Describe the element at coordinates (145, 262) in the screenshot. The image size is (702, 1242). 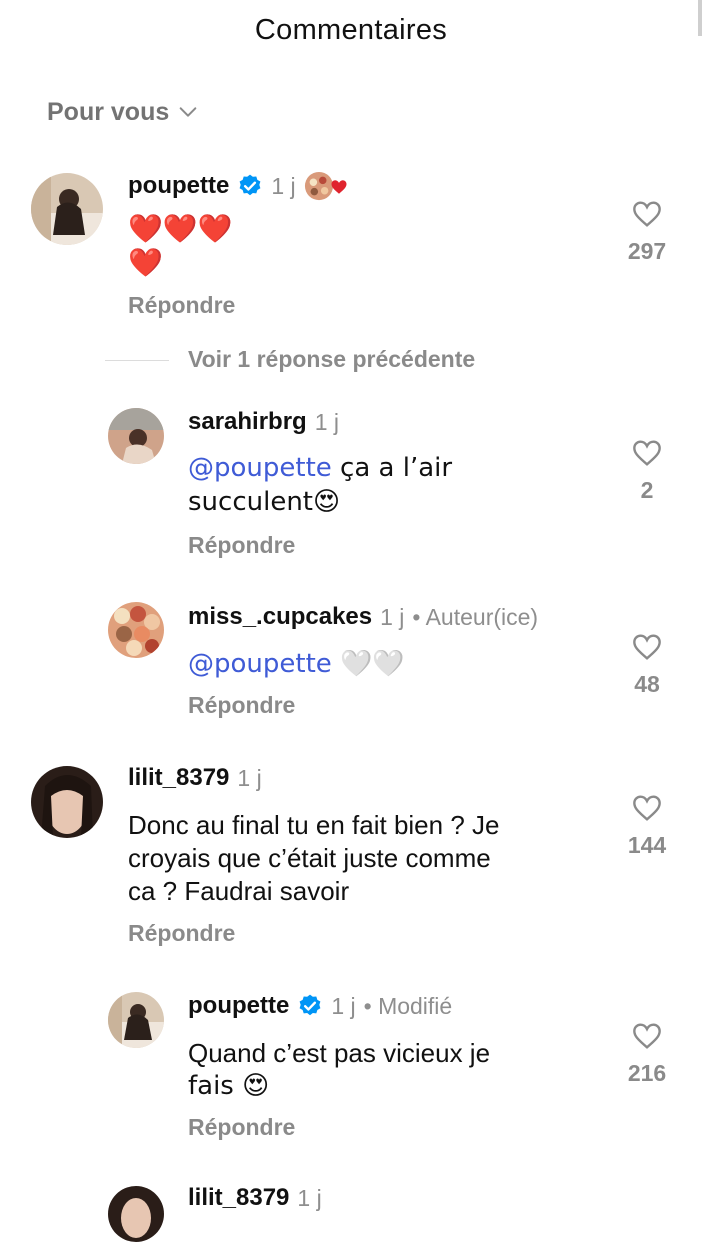
I see `comment-text-line2: ❤️` at that location.